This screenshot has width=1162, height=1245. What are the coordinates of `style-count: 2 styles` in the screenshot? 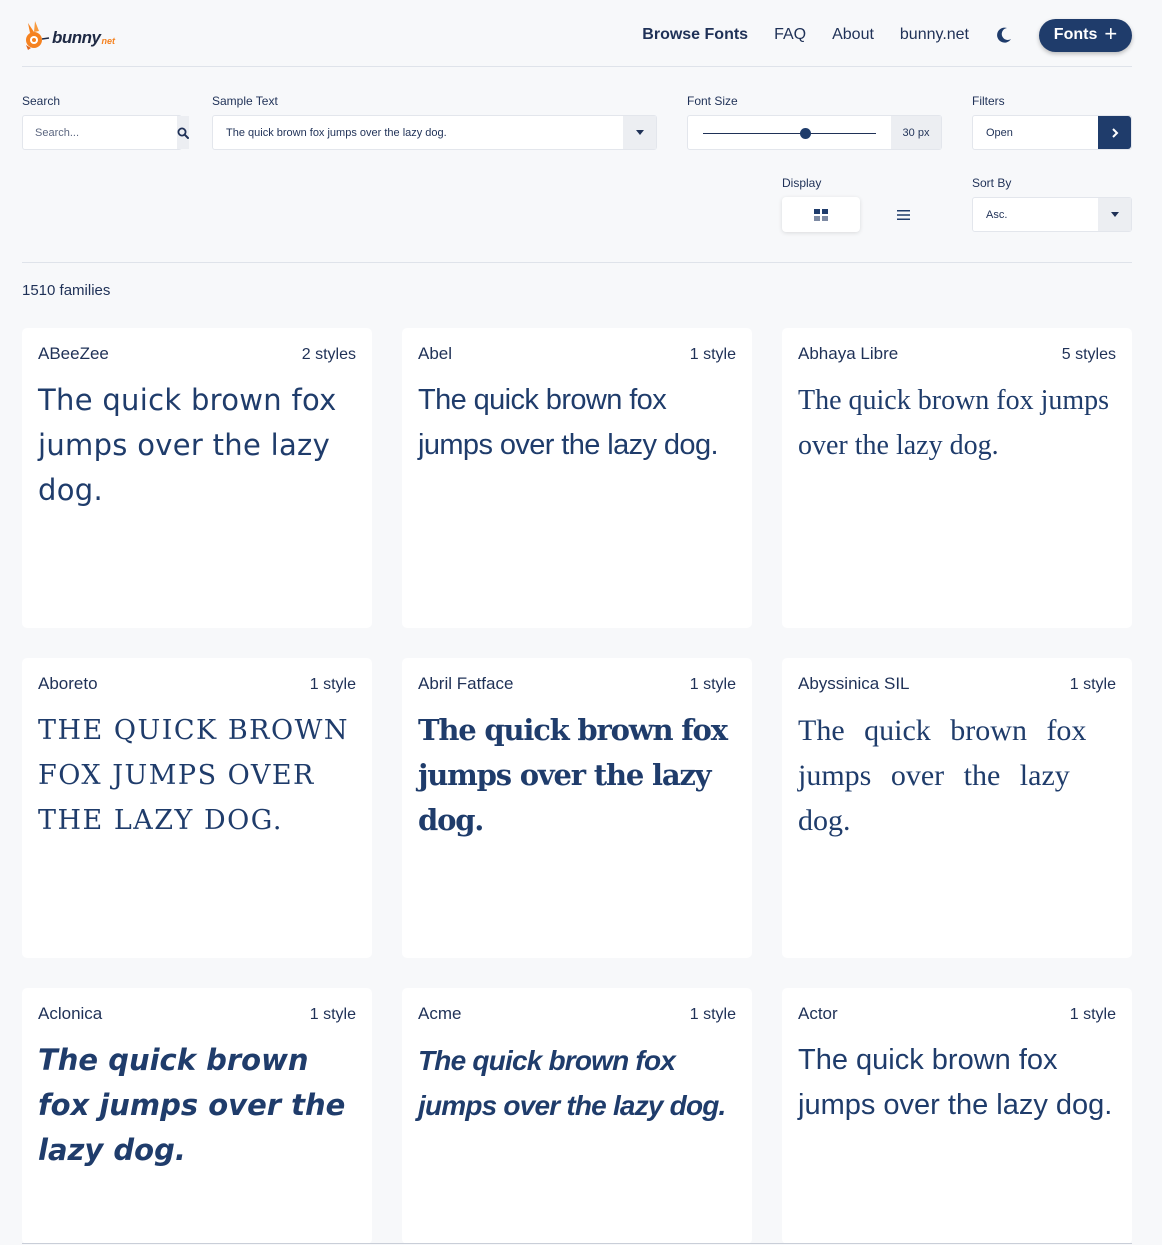 It's located at (328, 354).